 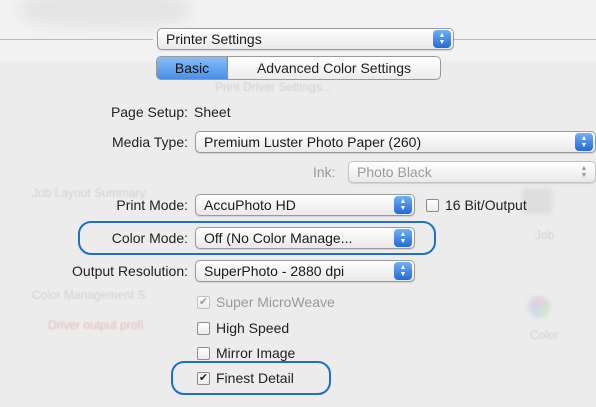 What do you see at coordinates (486, 205) in the screenshot?
I see `bit-output-label: 16 Bit/Output` at bounding box center [486, 205].